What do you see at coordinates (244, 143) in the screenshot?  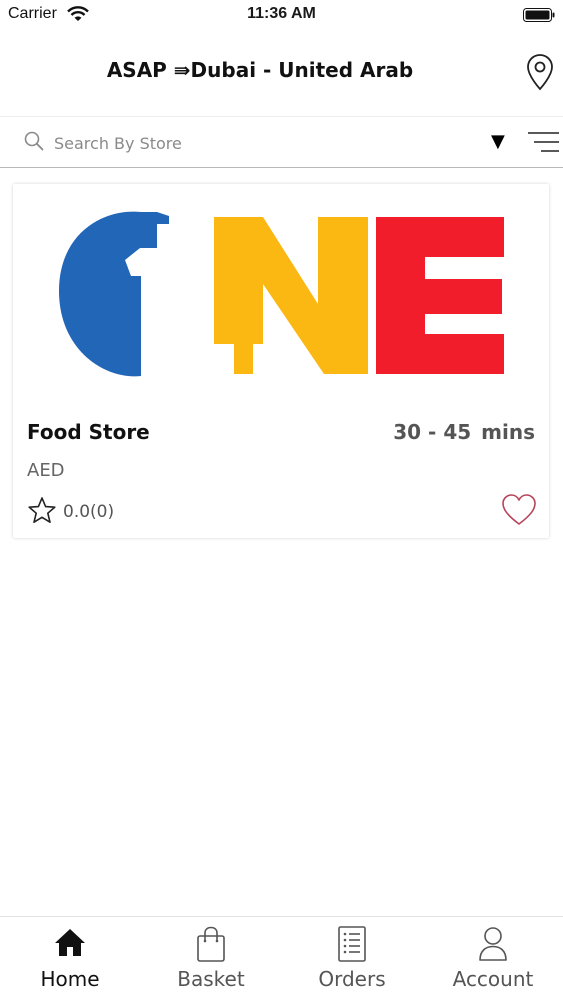 I see `search-input` at bounding box center [244, 143].